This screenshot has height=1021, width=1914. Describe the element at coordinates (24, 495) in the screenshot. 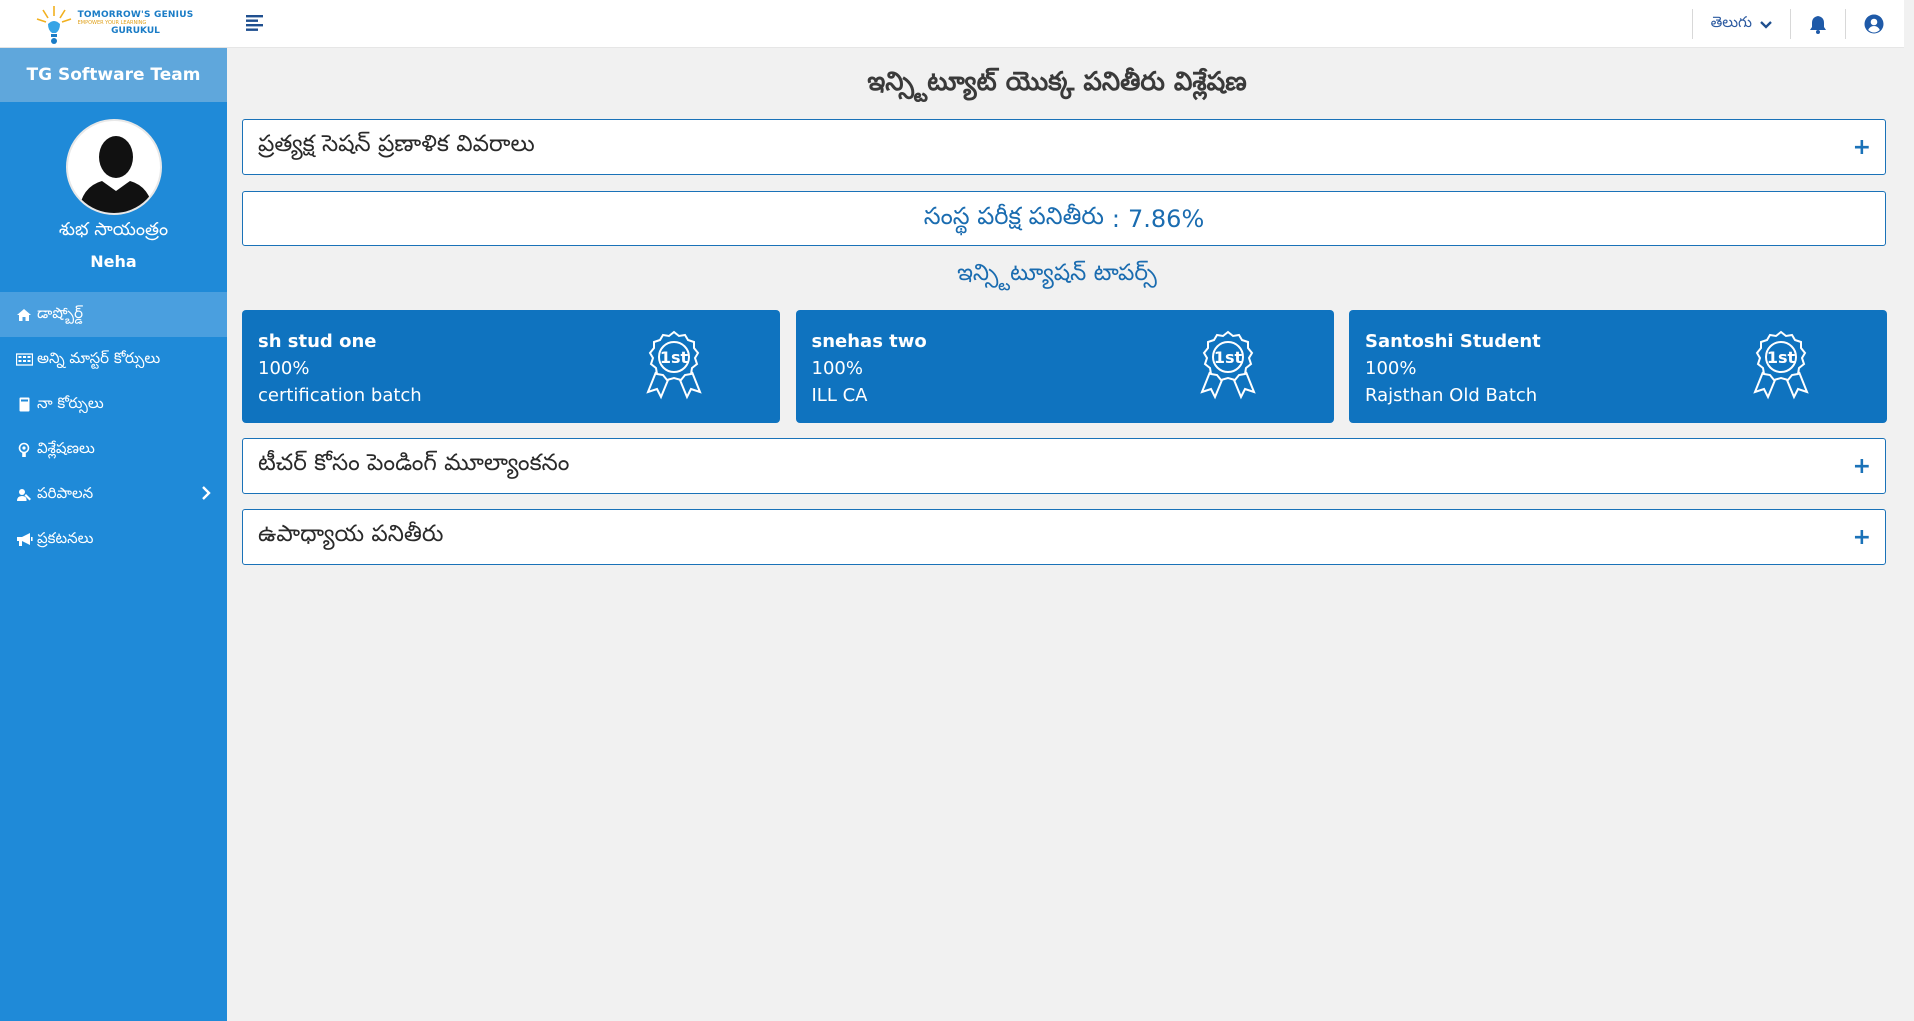

I see `admin-icon` at that location.